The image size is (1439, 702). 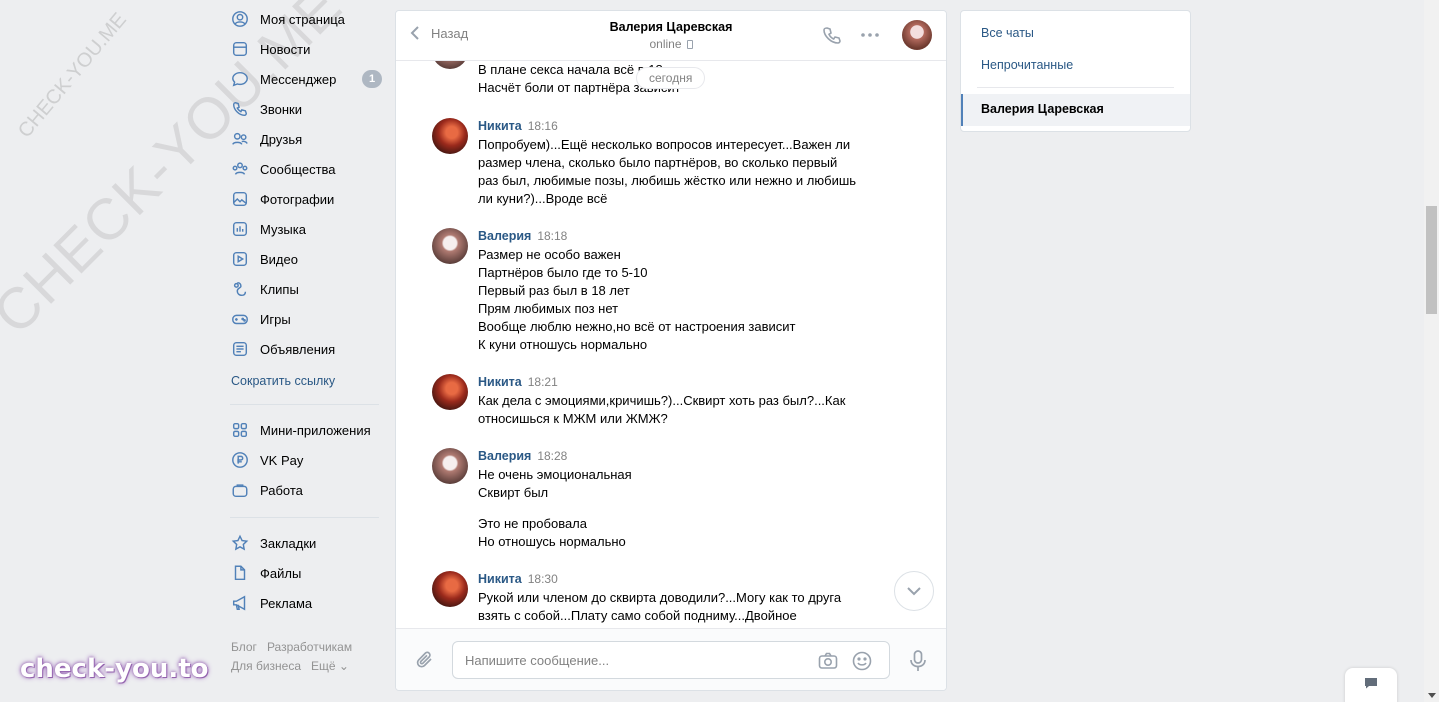 I want to click on nav-item-video: Видео, so click(x=307, y=259).